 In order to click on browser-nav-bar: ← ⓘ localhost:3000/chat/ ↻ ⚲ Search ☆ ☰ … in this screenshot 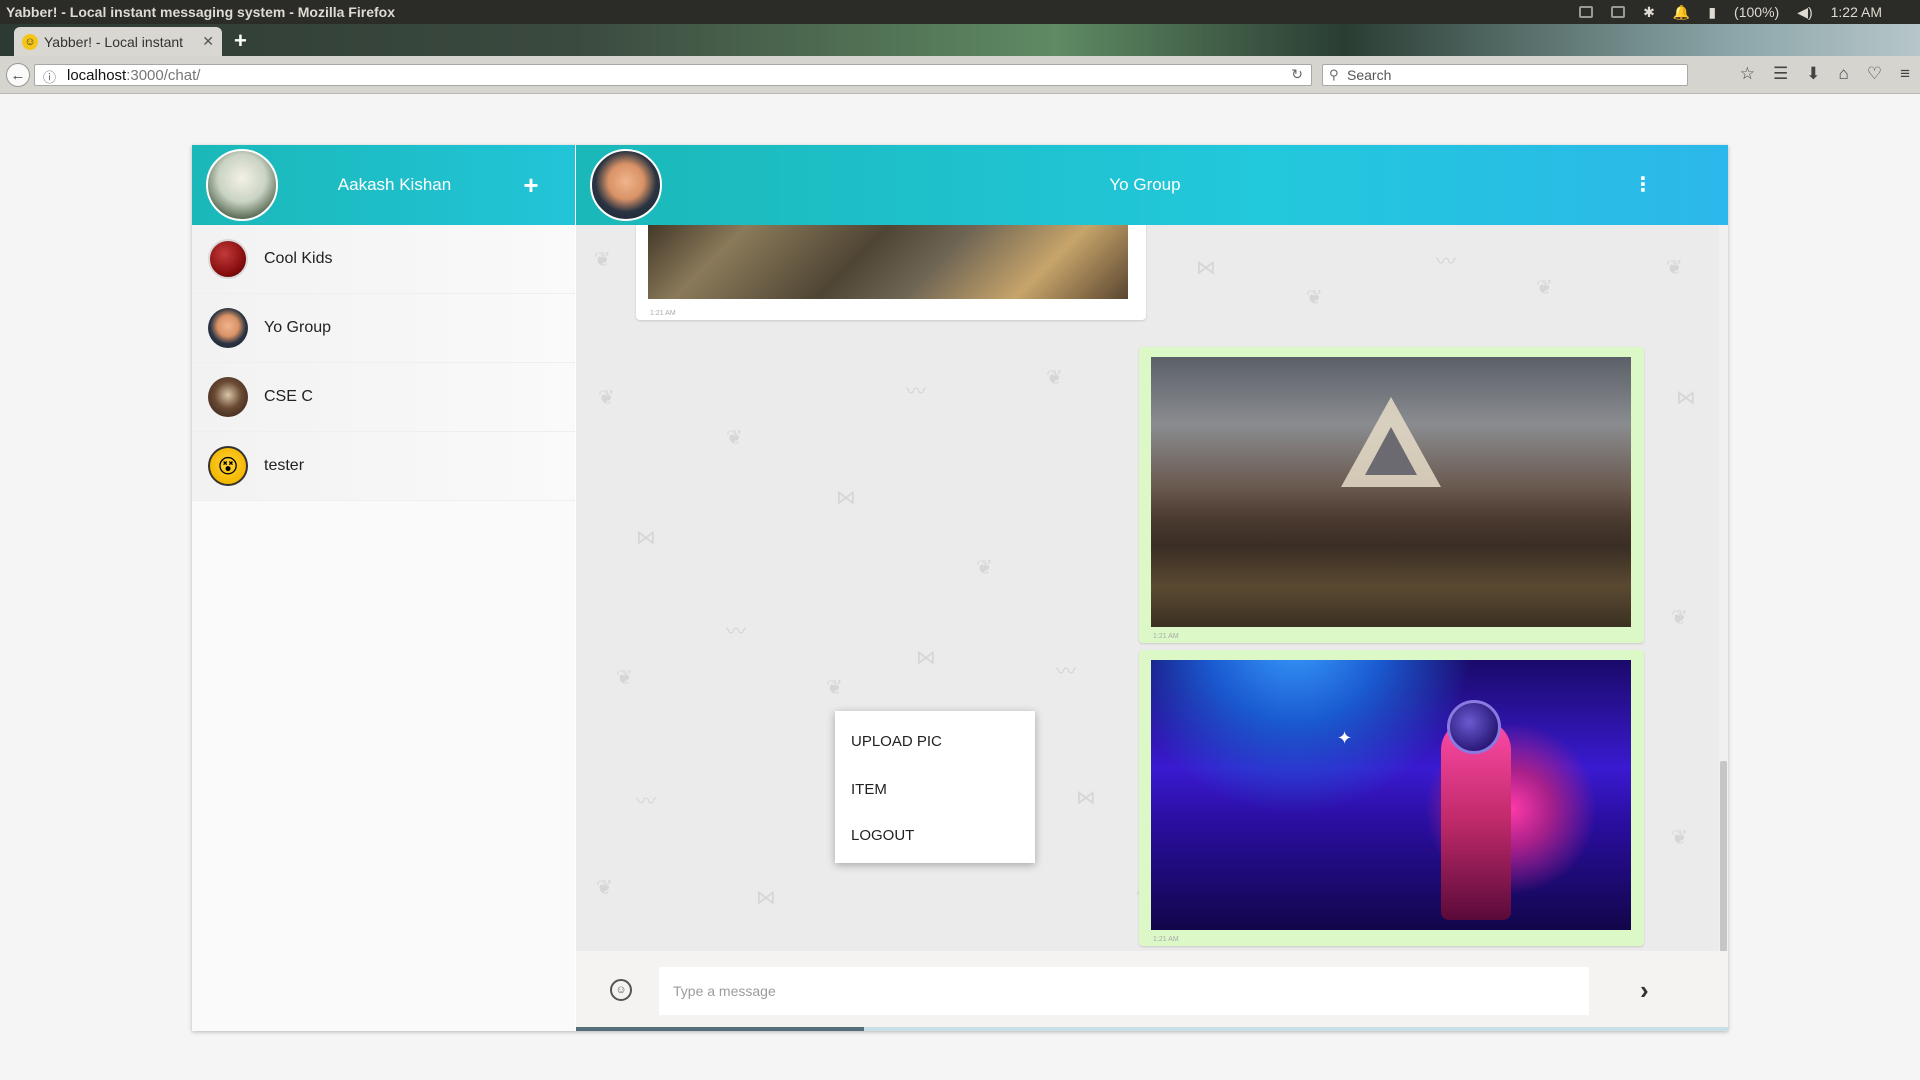, I will do `click(960, 75)`.